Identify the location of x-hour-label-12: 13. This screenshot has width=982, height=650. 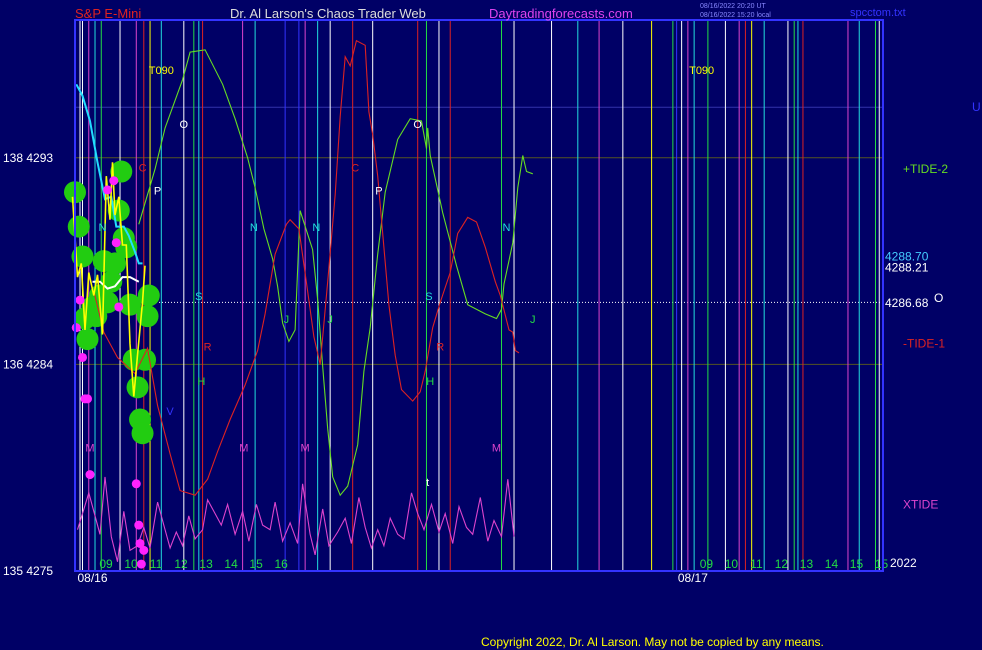
(807, 564).